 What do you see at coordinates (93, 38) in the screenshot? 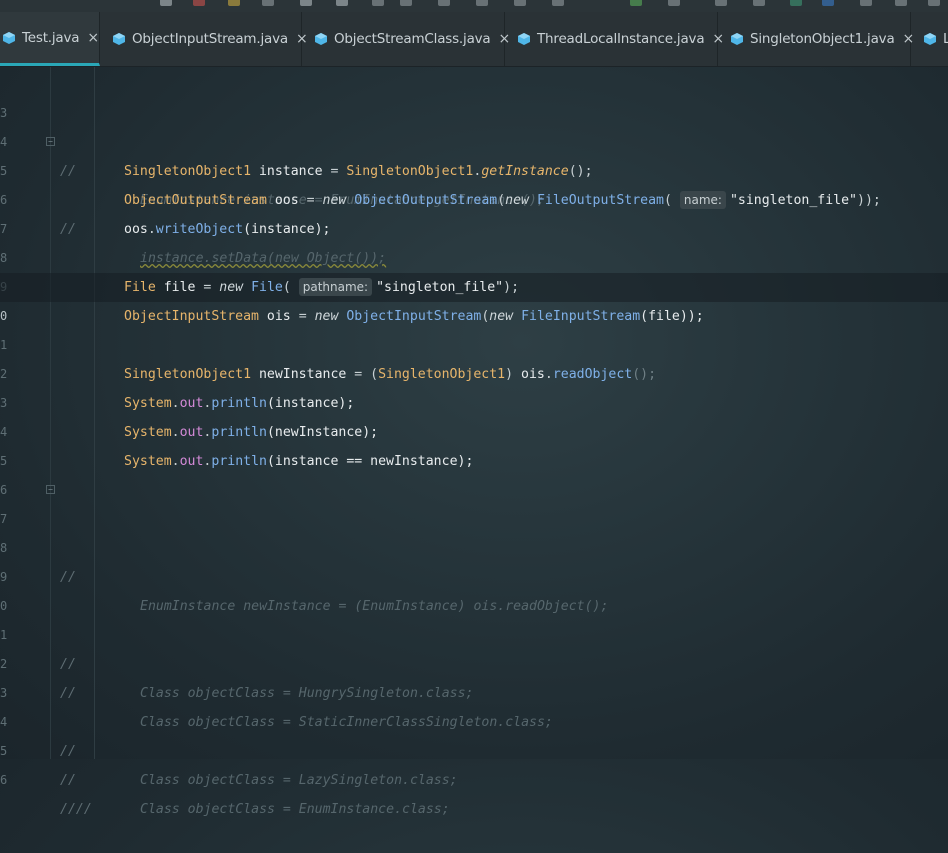
I see `close-icon: ×` at bounding box center [93, 38].